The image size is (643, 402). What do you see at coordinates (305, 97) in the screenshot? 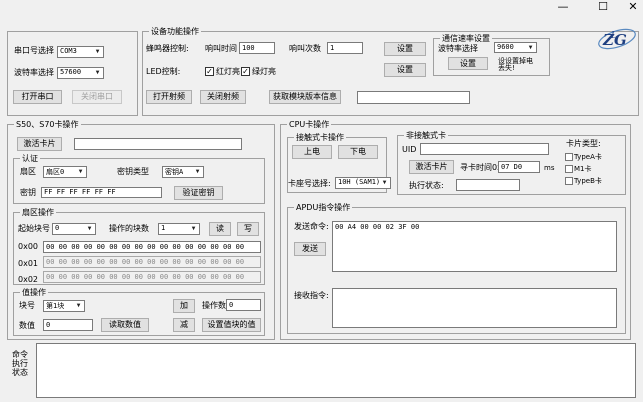
I see `get-version-button: 获取模块版本信息` at bounding box center [305, 97].